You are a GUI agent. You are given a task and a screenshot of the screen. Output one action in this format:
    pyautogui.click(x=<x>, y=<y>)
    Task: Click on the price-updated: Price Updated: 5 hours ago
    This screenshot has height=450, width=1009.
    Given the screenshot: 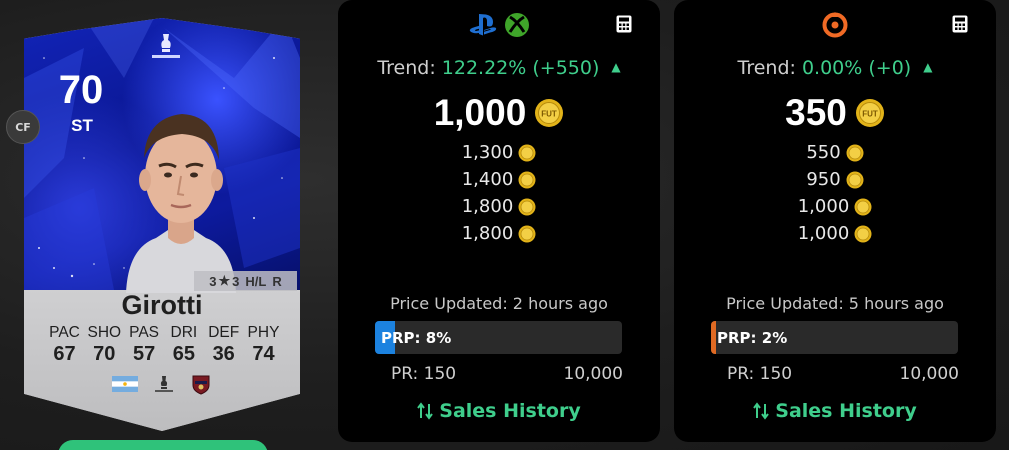 What is the action you would take?
    pyautogui.click(x=835, y=303)
    